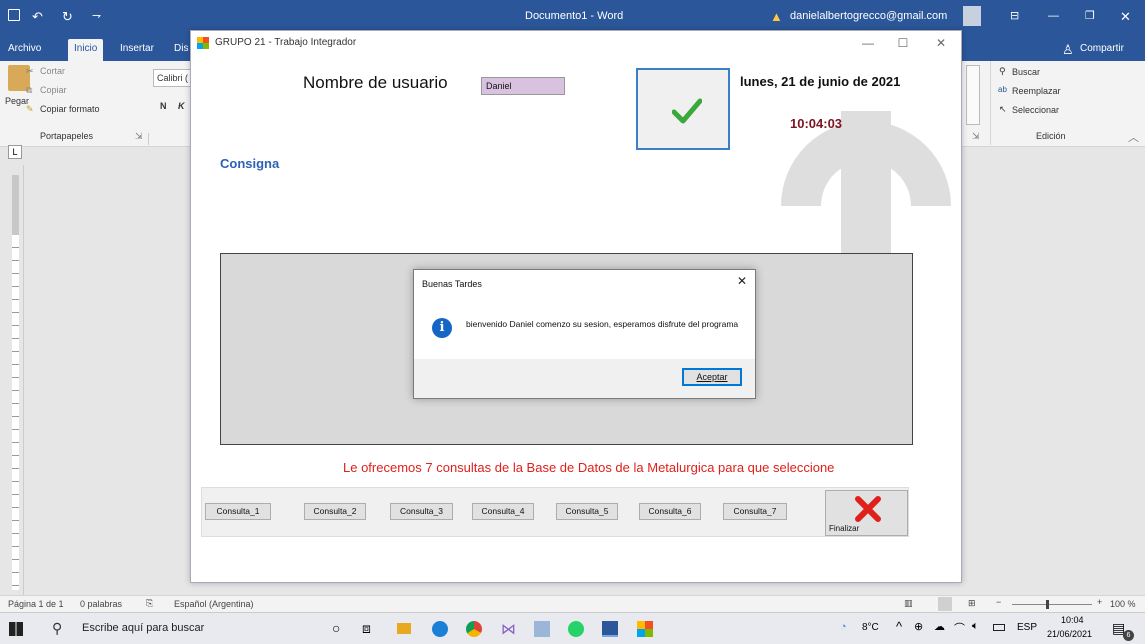 Image resolution: width=1145 pixels, height=644 pixels. What do you see at coordinates (173, 78) in the screenshot?
I see `font-name-box: Calibri (` at bounding box center [173, 78].